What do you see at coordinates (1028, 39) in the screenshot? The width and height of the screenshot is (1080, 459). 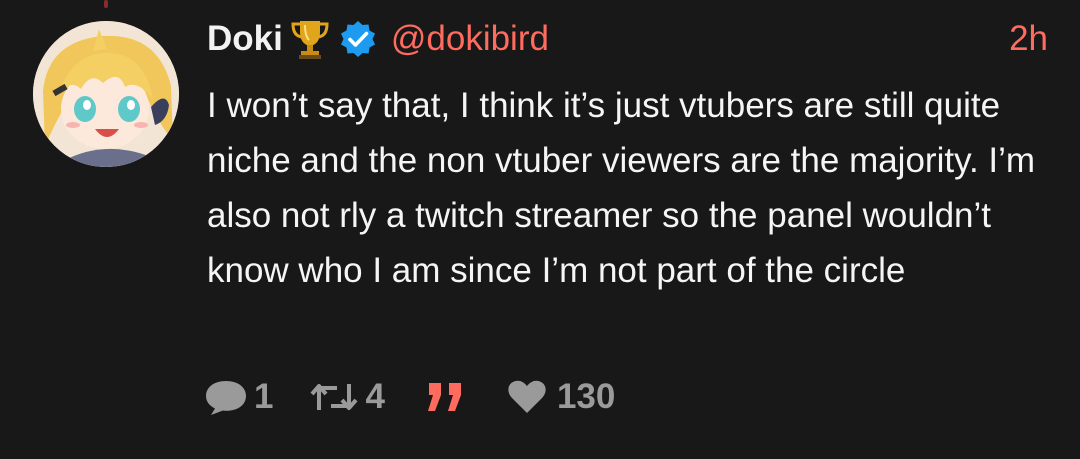 I see `timestamp: 2h` at bounding box center [1028, 39].